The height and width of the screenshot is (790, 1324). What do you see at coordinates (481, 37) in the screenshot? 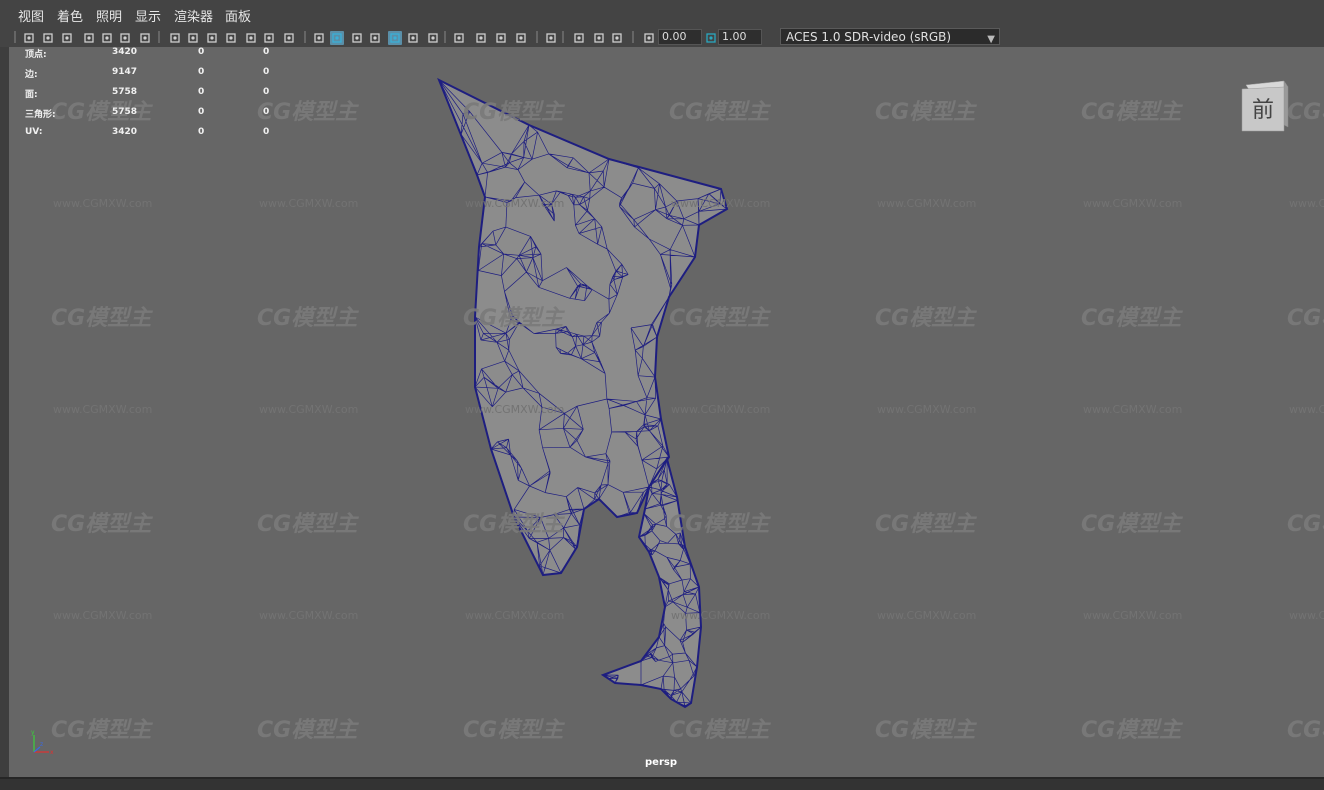
I see `xray-joints-icon` at bounding box center [481, 37].